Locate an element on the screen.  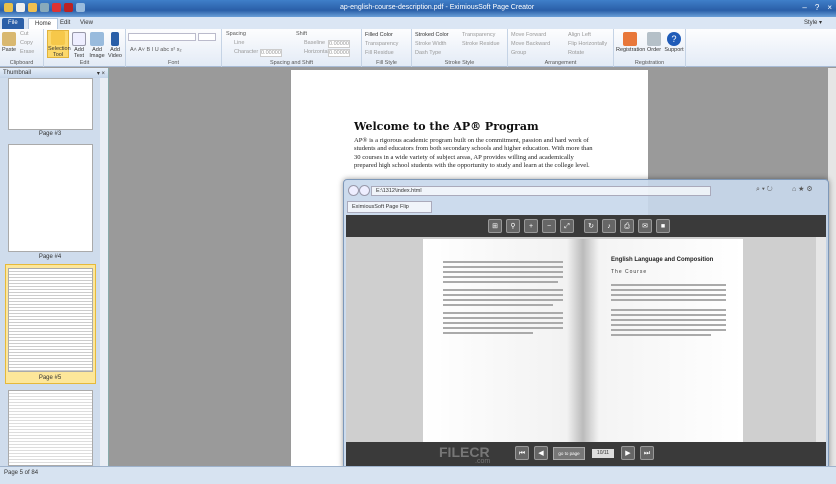
close-button: × is located at coordinates (829, 7).